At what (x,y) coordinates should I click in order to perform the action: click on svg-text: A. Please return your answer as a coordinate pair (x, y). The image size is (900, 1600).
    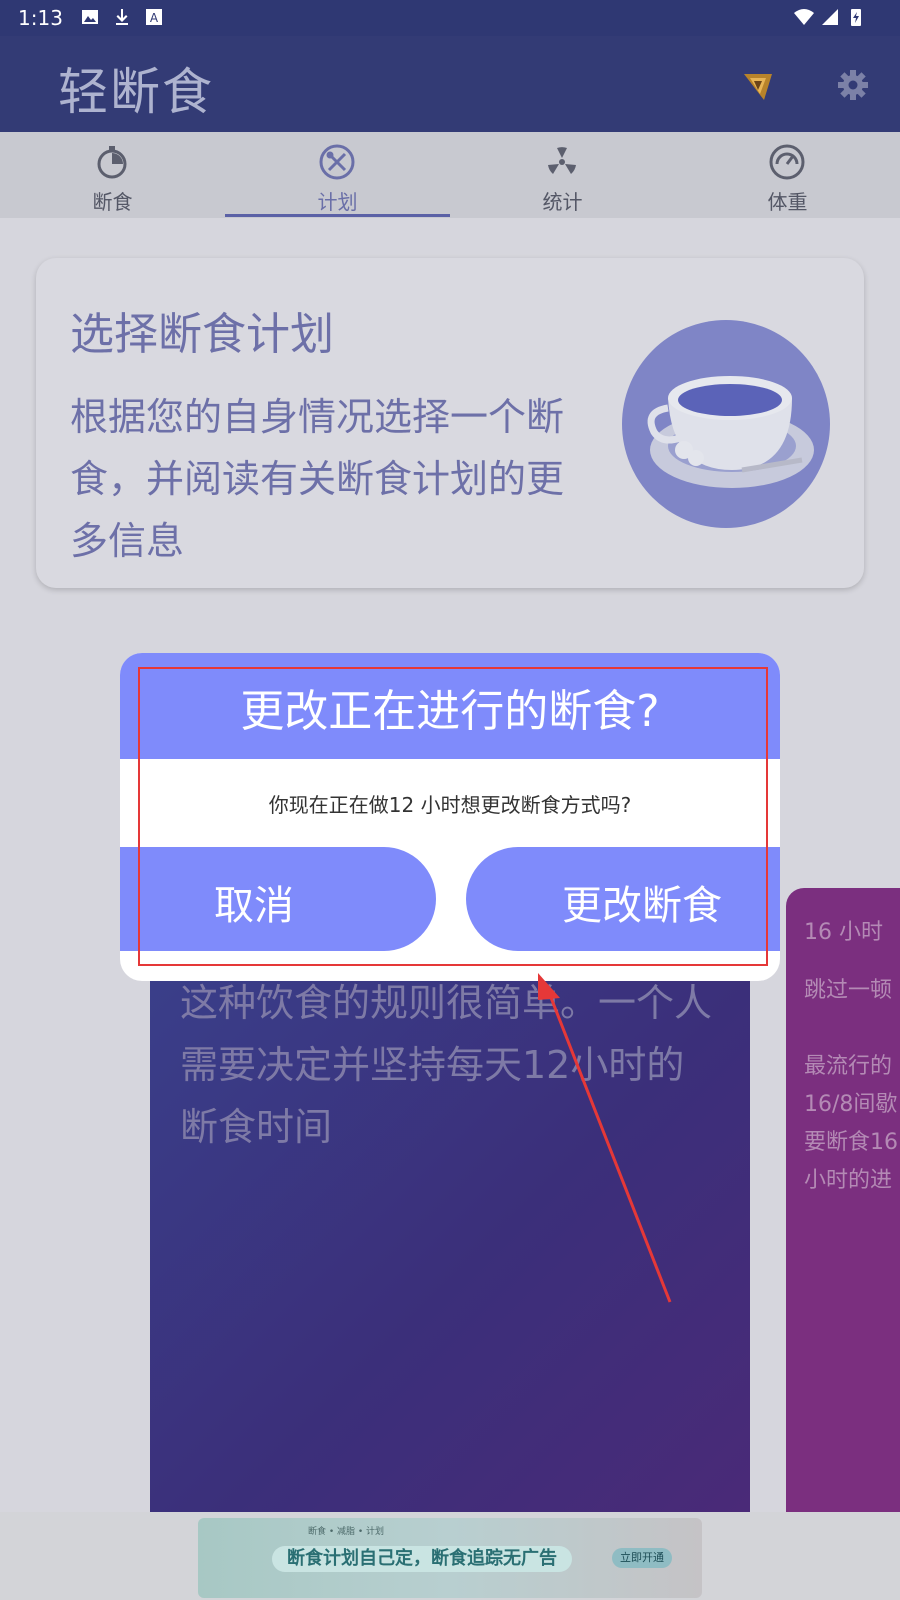
    Looking at the image, I should click on (154, 18).